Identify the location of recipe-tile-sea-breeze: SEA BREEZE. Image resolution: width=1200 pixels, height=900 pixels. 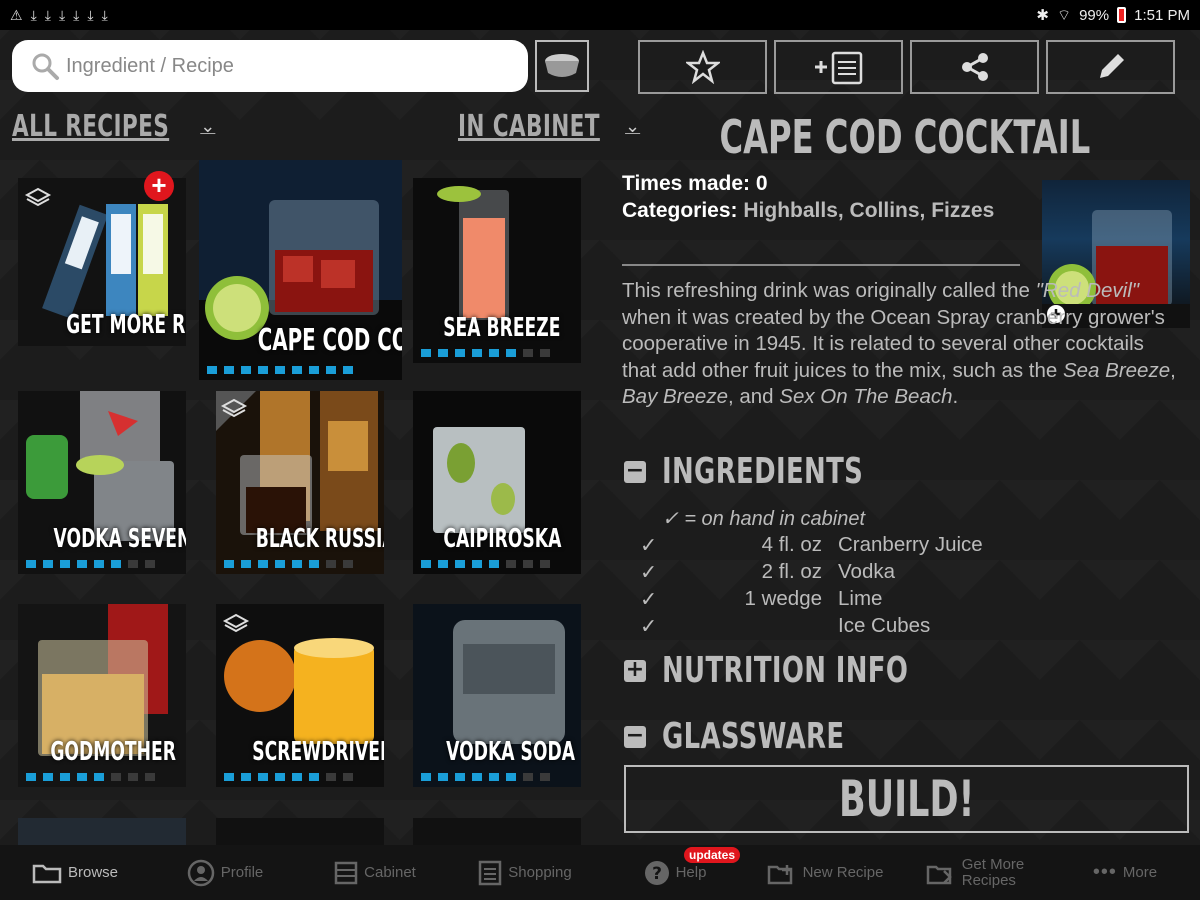
(497, 270).